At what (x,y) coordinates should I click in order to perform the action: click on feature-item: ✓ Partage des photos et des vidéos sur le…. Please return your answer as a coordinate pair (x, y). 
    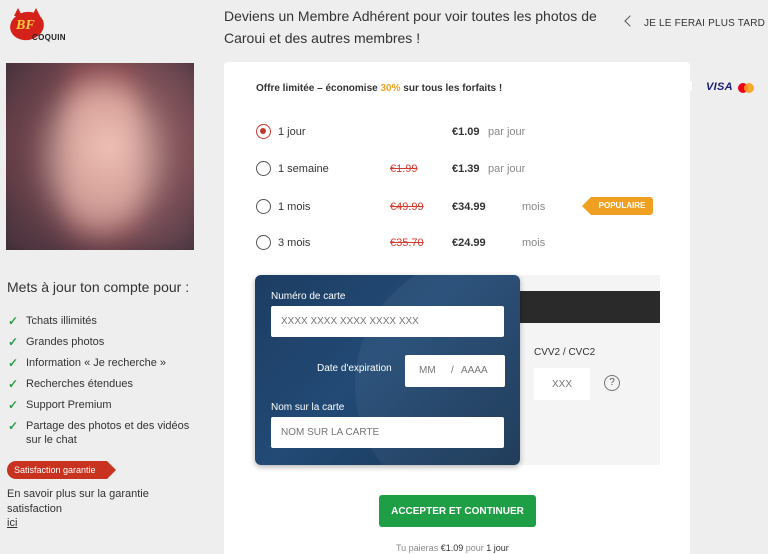
    Looking at the image, I should click on (99, 432).